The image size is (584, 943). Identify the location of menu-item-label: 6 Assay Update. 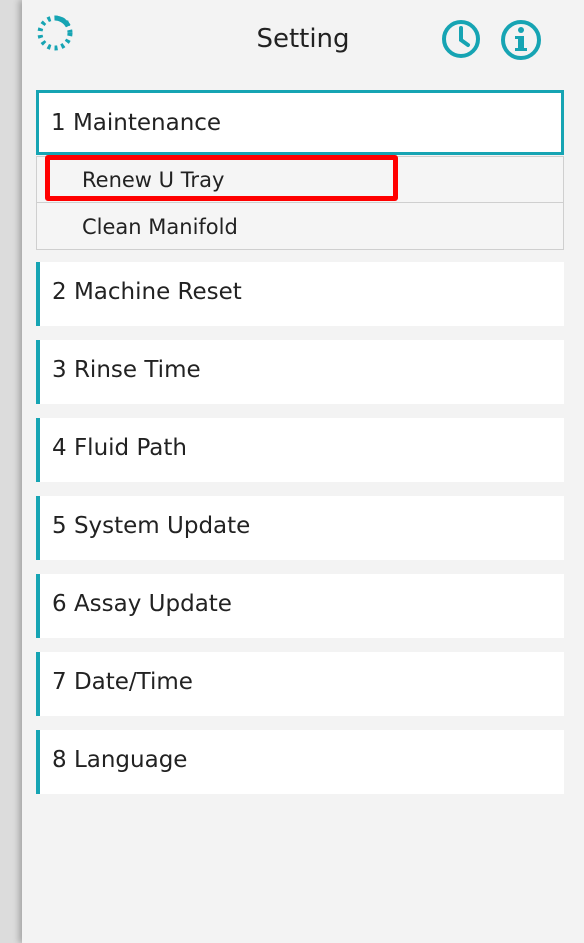
(142, 604).